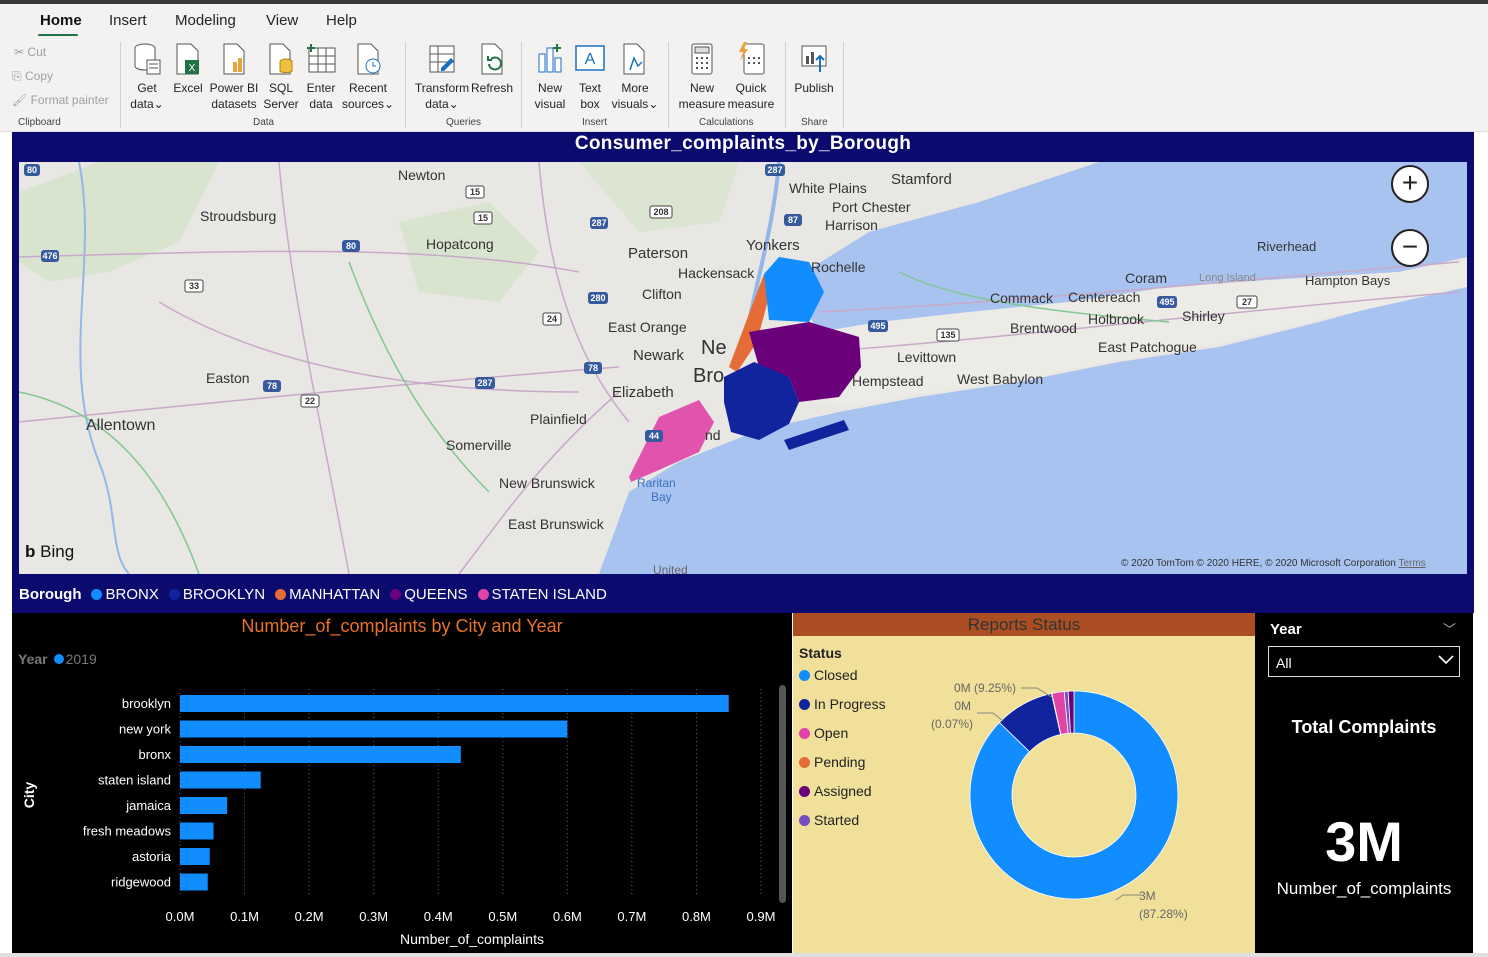 This screenshot has height=957, width=1488. Describe the element at coordinates (1410, 248) in the screenshot. I see `zoom-out-button: −` at that location.